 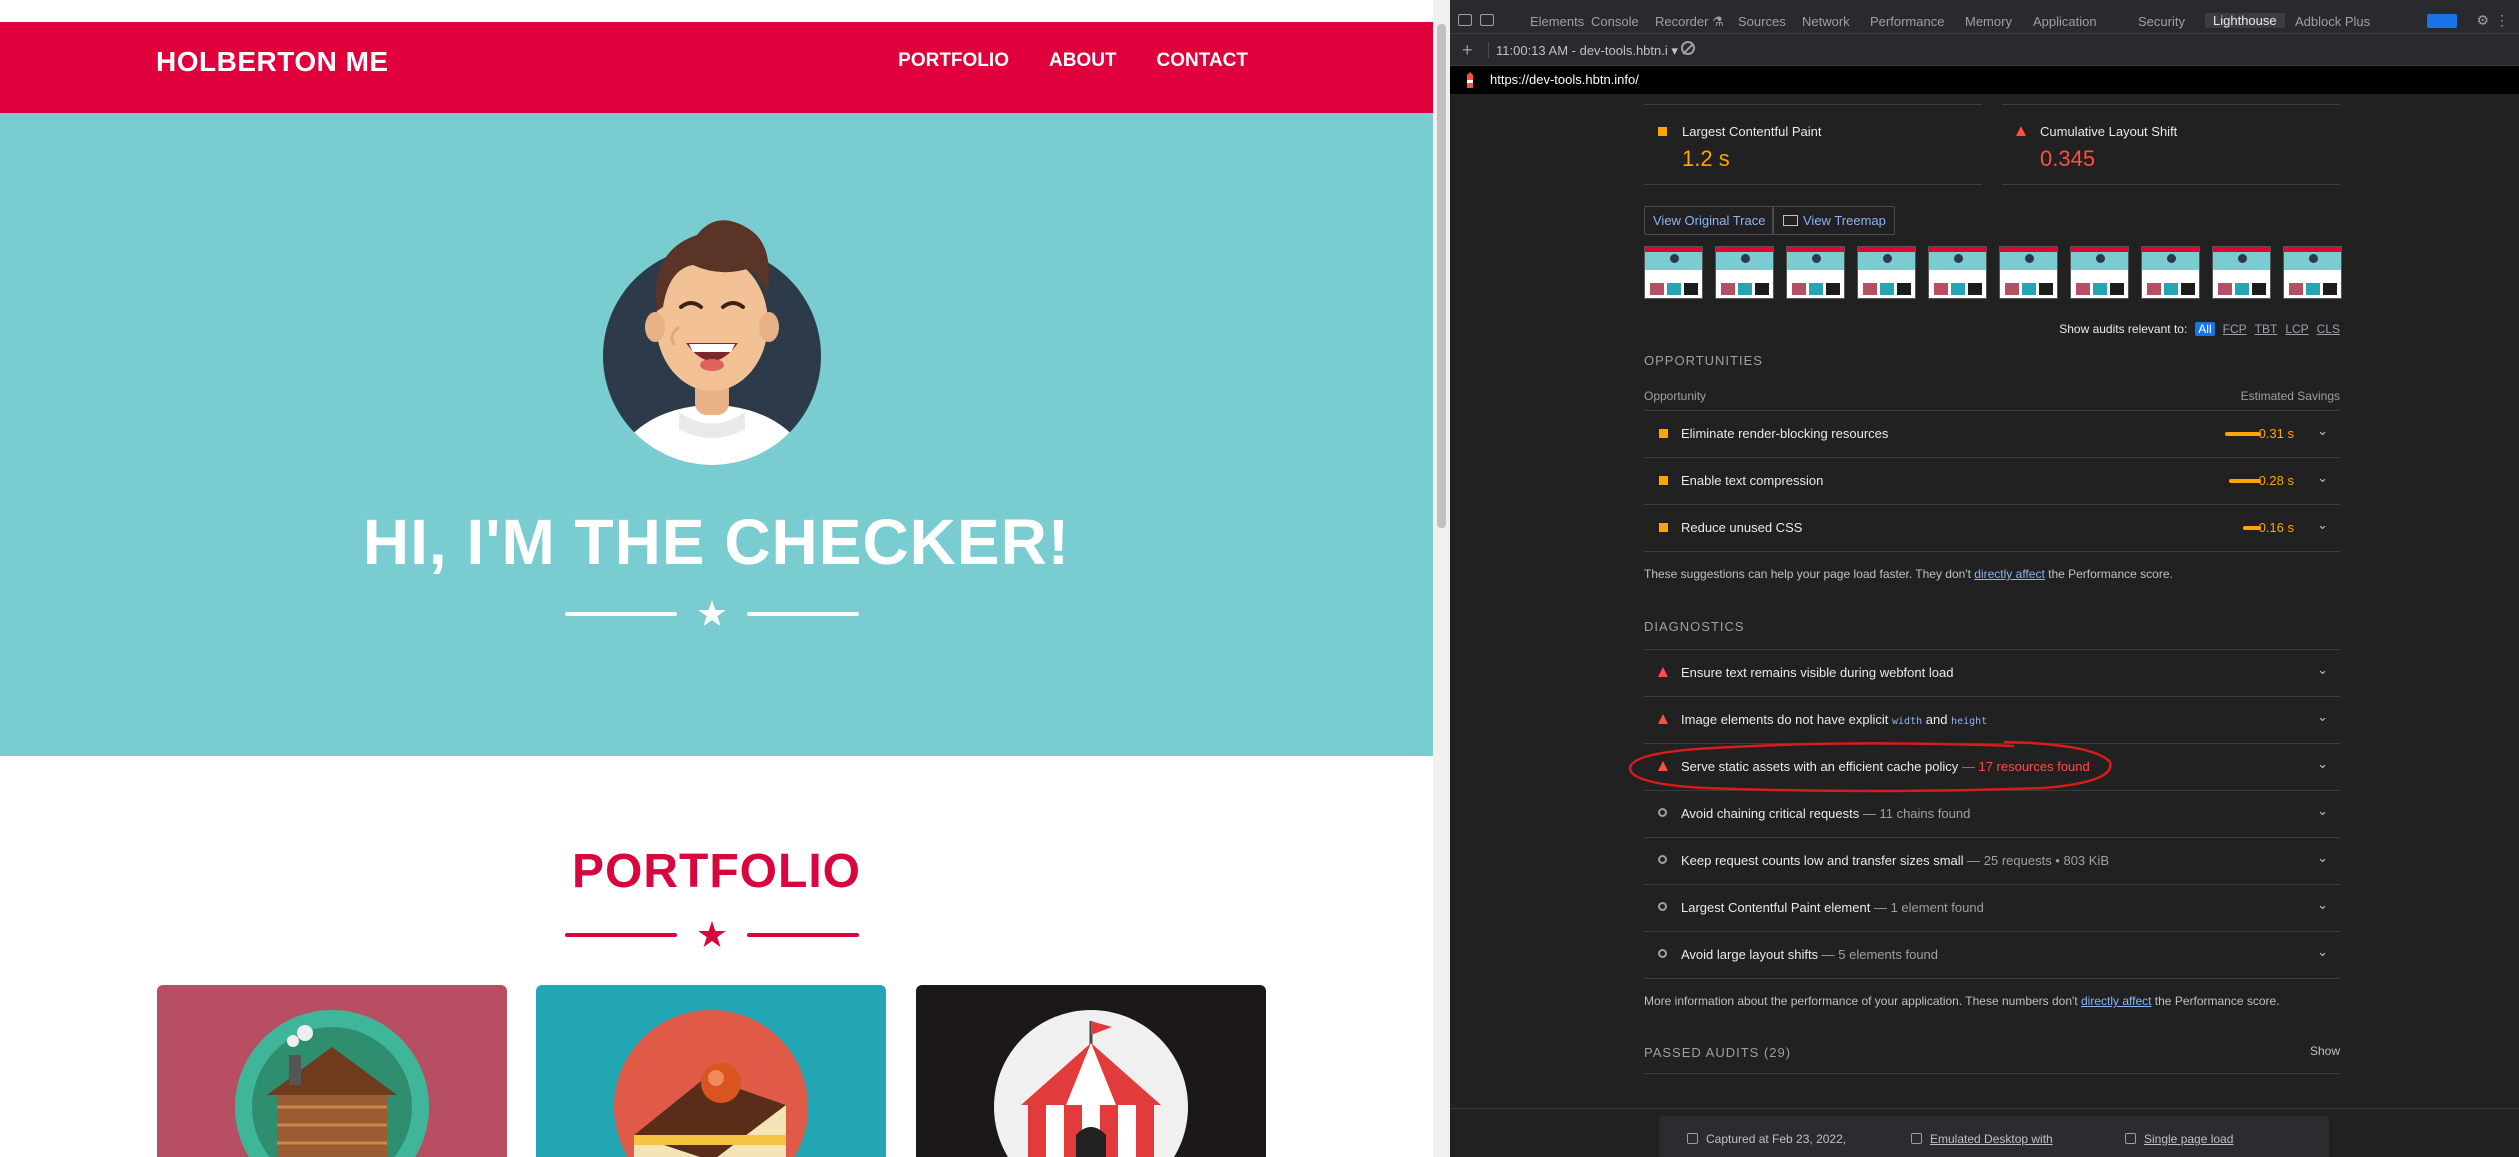 What do you see at coordinates (332, 1071) in the screenshot?
I see `portfolio-card-cabin` at bounding box center [332, 1071].